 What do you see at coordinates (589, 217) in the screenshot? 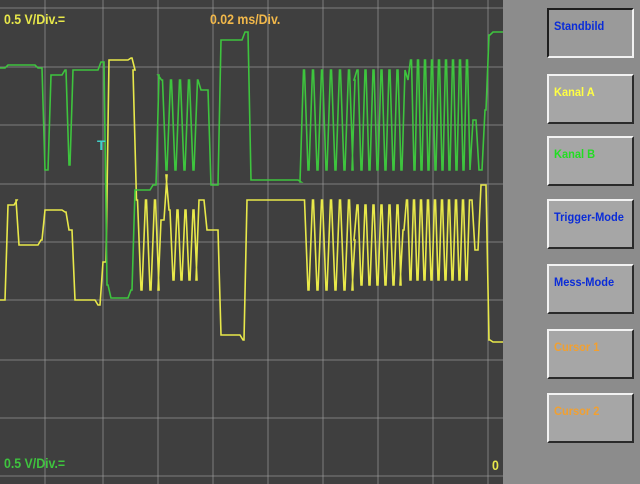
I see `trigger-mode-button-label: Trigger-Mode` at bounding box center [589, 217].